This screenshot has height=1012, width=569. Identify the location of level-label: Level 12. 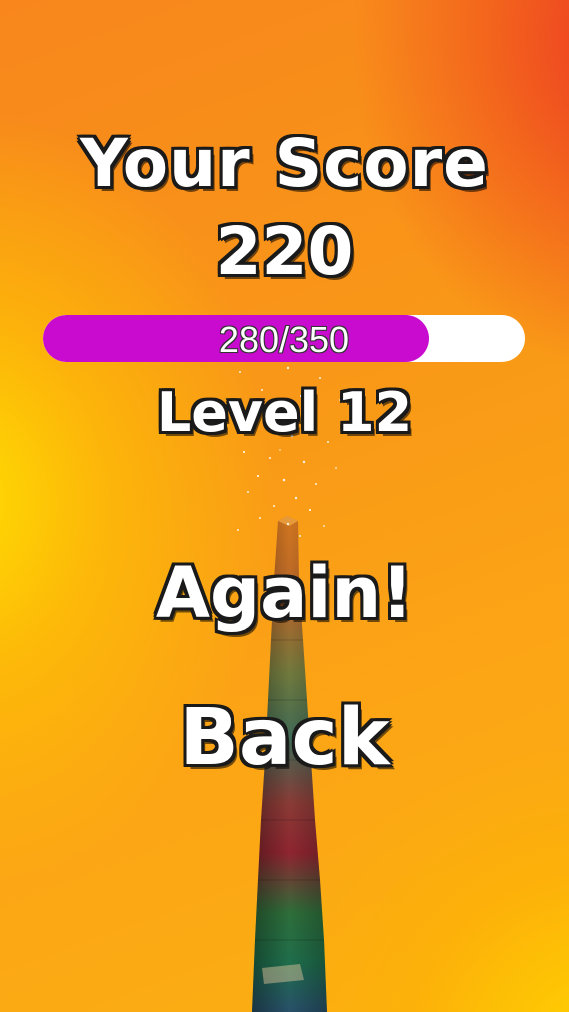
(284, 412).